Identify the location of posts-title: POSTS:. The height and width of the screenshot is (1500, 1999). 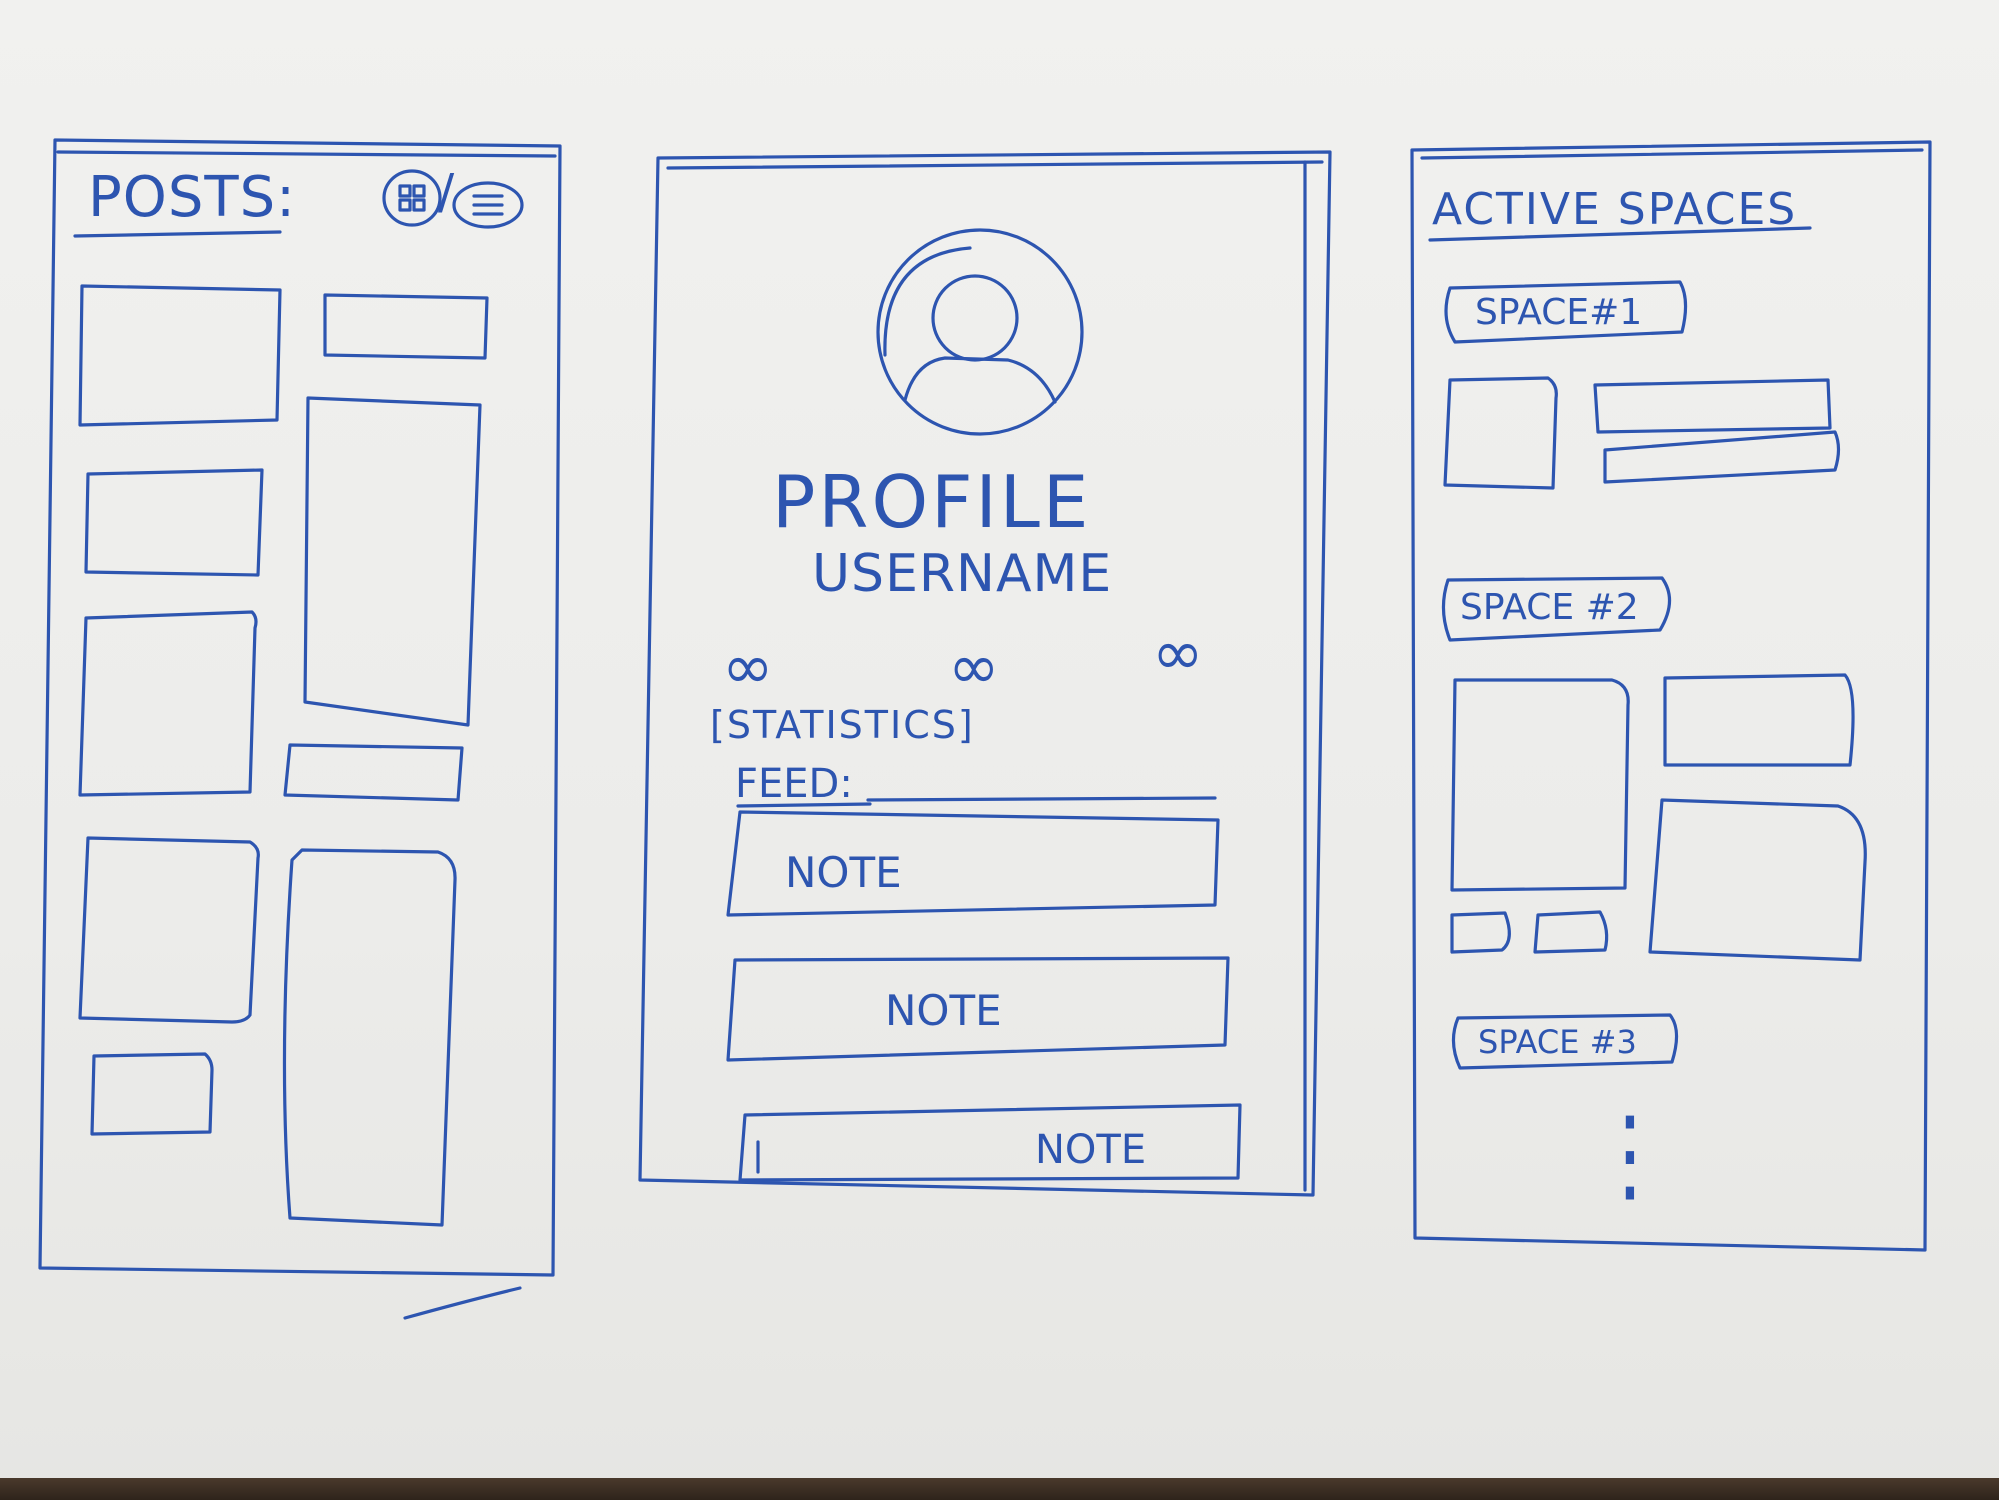
(192, 197).